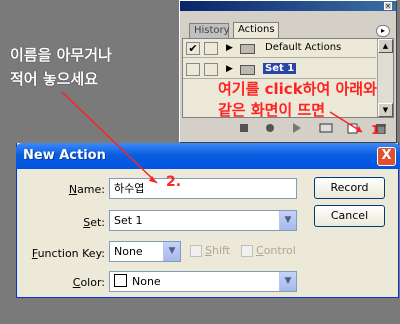 The width and height of the screenshot is (400, 324). Describe the element at coordinates (71, 253) in the screenshot. I see `label-text: unction Key:` at that location.